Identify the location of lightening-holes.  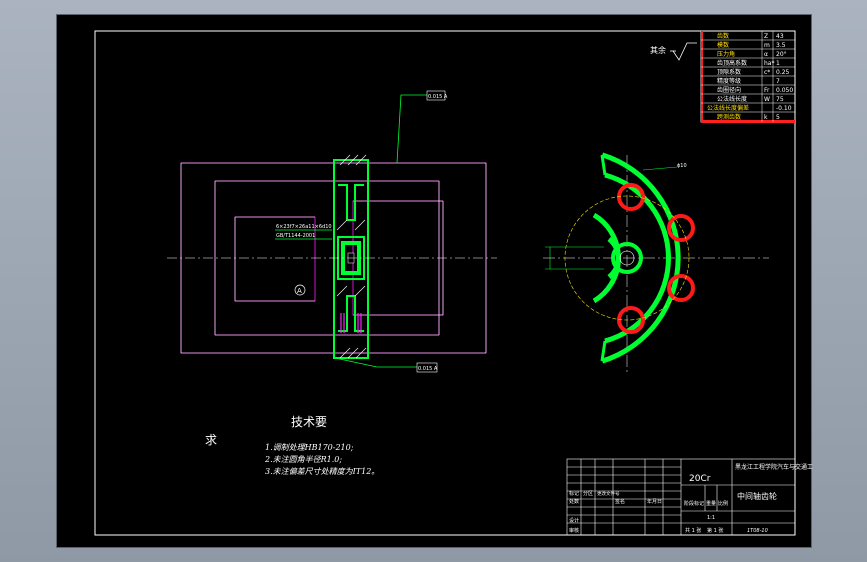
(656, 258).